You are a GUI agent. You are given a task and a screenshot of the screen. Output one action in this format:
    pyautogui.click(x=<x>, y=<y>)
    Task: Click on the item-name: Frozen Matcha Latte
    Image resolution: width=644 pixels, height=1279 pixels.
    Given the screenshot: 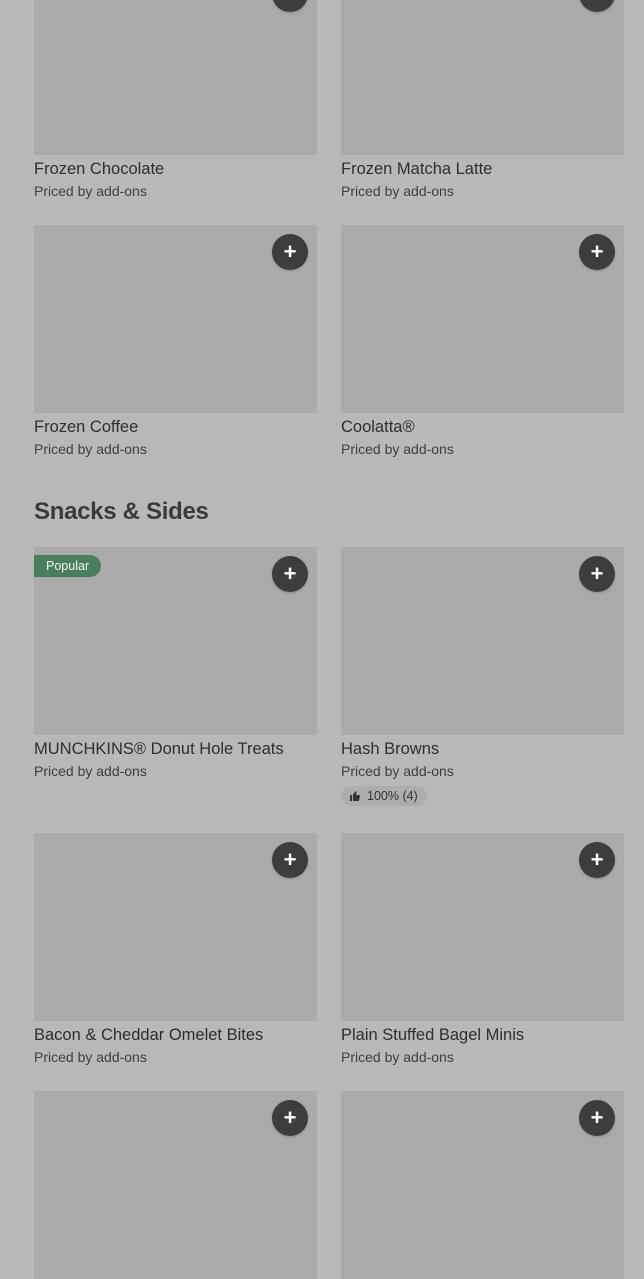 What is the action you would take?
    pyautogui.click(x=482, y=169)
    